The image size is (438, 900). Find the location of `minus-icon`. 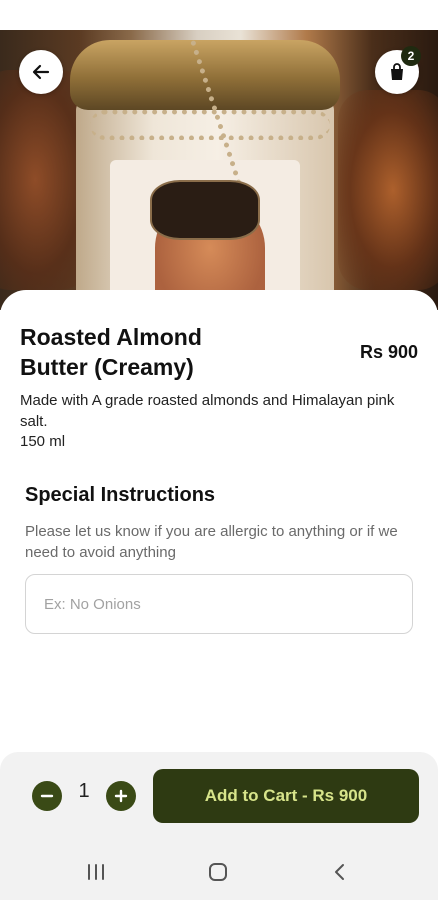

minus-icon is located at coordinates (47, 796).